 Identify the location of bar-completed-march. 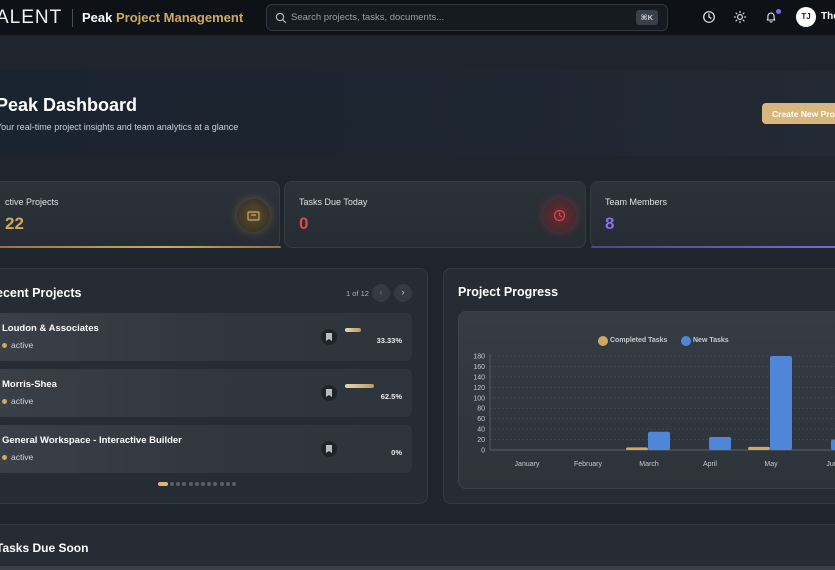
(637, 448).